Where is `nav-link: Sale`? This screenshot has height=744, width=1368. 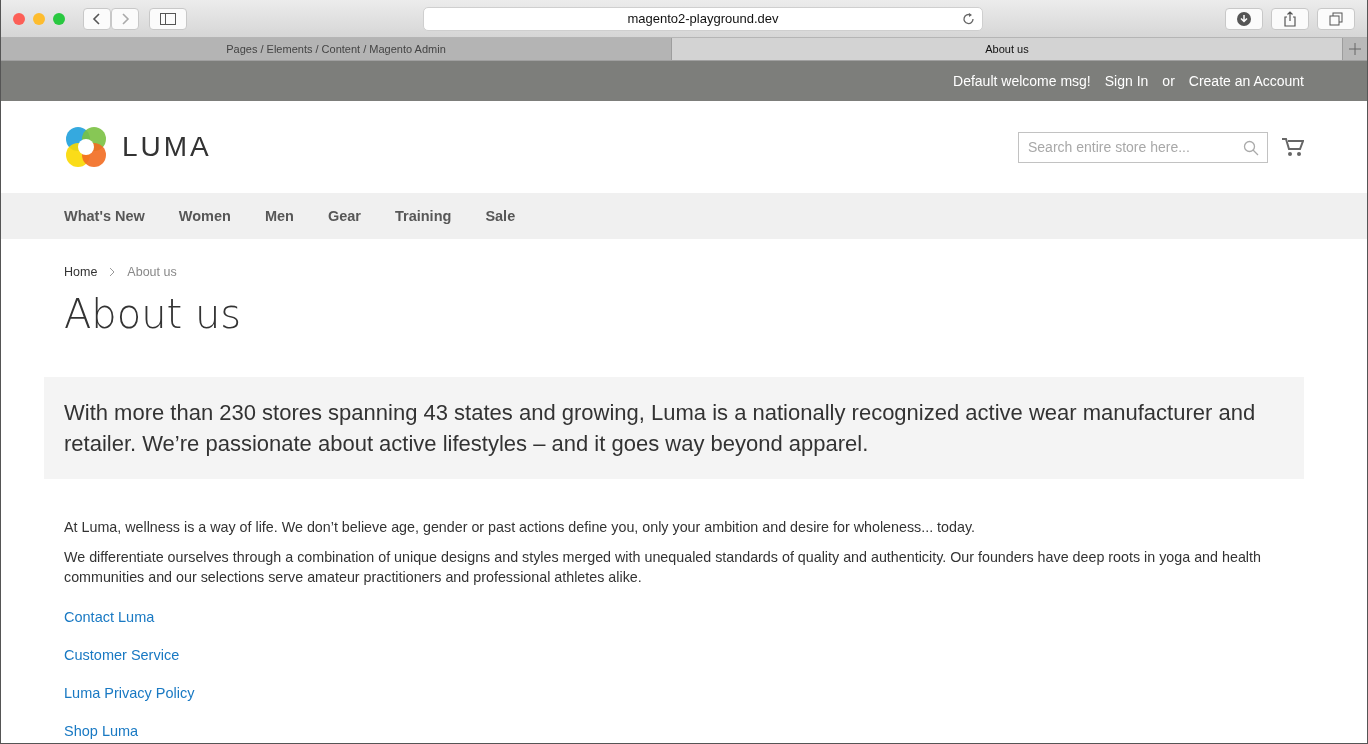
nav-link: Sale is located at coordinates (500, 216).